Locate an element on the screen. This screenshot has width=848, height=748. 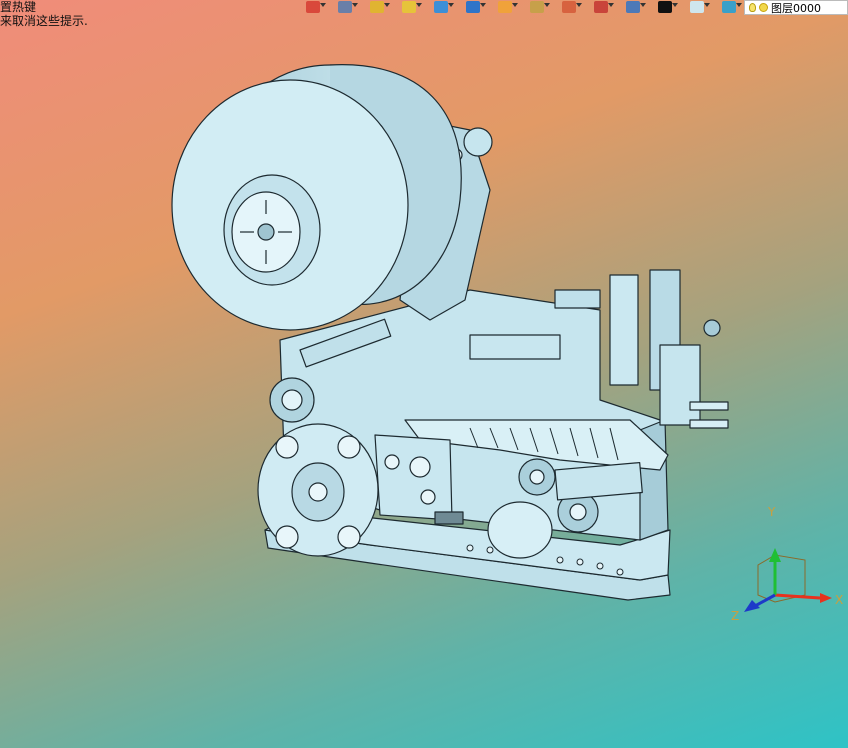
x-axis-label: X is located at coordinates (839, 600).